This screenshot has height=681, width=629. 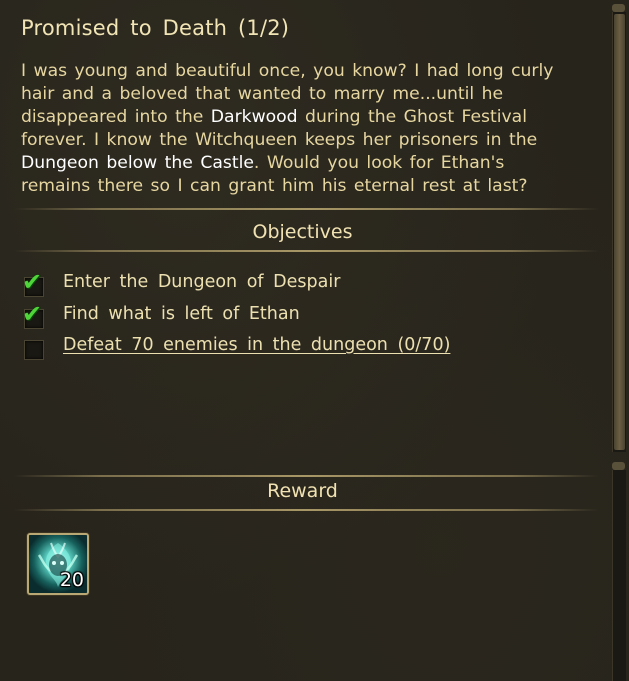 I want to click on reward-scrollbar, so click(x=619, y=575).